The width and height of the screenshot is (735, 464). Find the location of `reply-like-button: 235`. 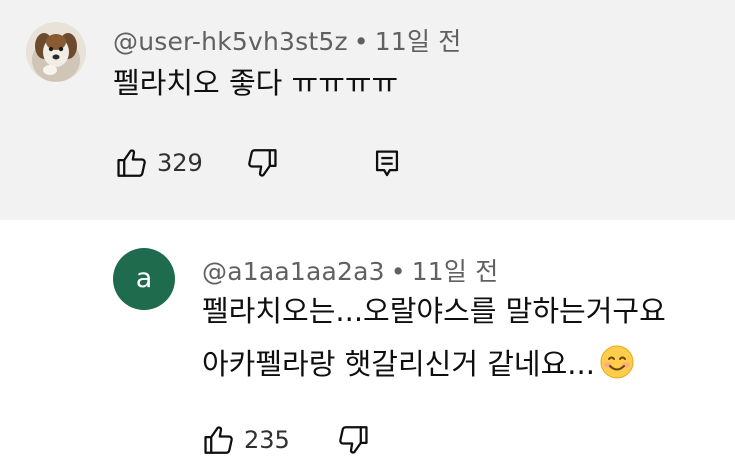

reply-like-button: 235 is located at coordinates (246, 440).